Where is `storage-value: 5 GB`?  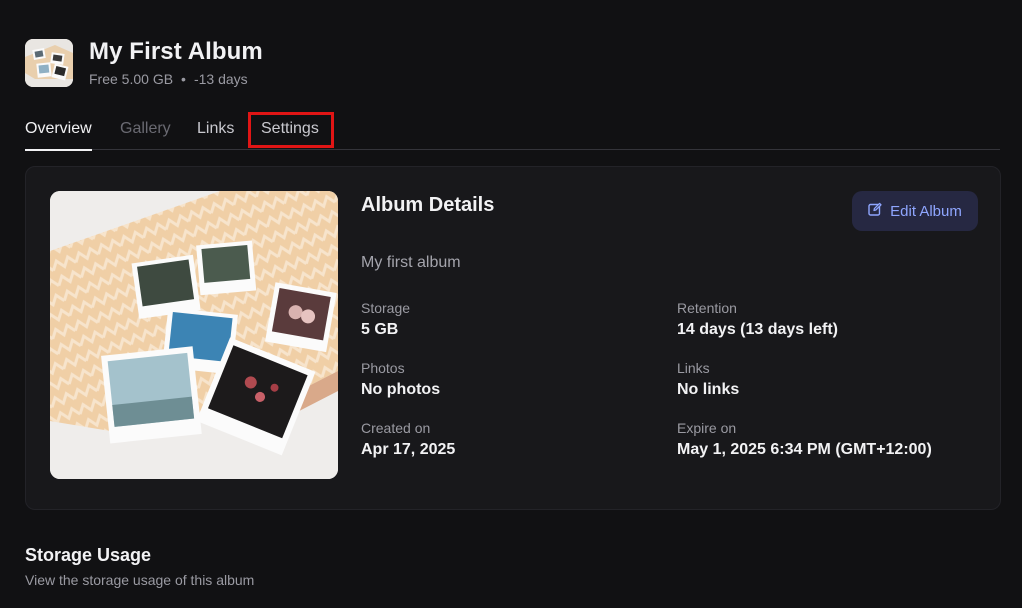
storage-value: 5 GB is located at coordinates (380, 329).